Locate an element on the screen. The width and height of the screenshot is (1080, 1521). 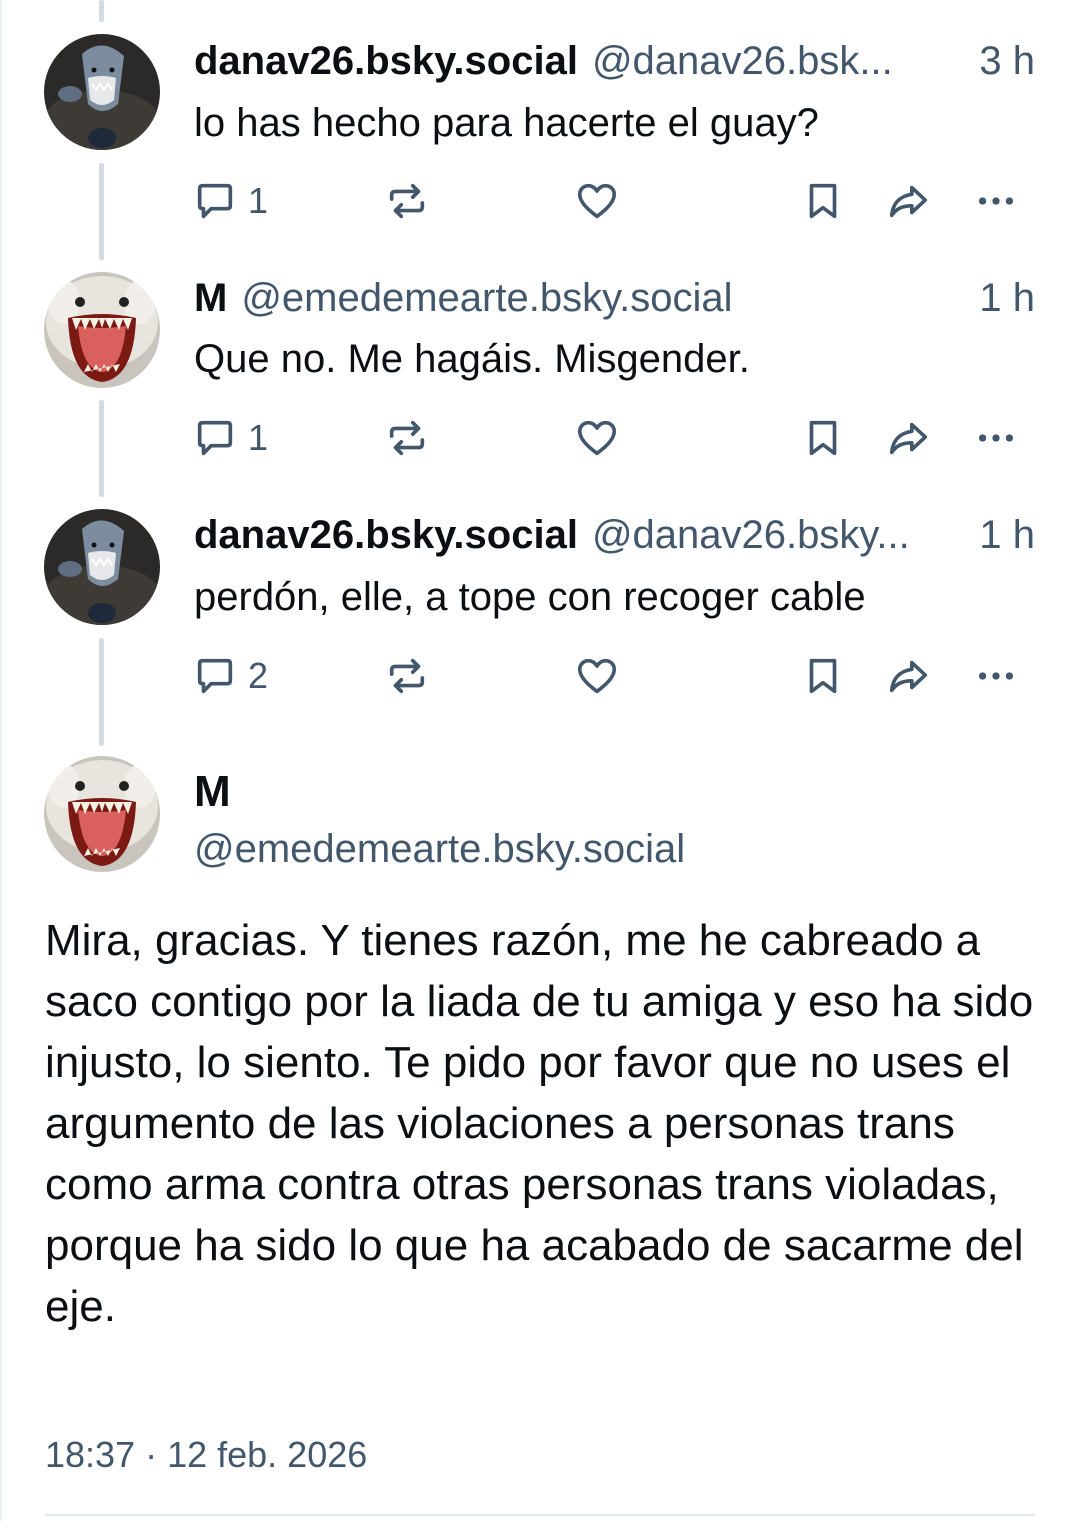
post-text: lo has hecho para hacerte el guay? is located at coordinates (506, 123).